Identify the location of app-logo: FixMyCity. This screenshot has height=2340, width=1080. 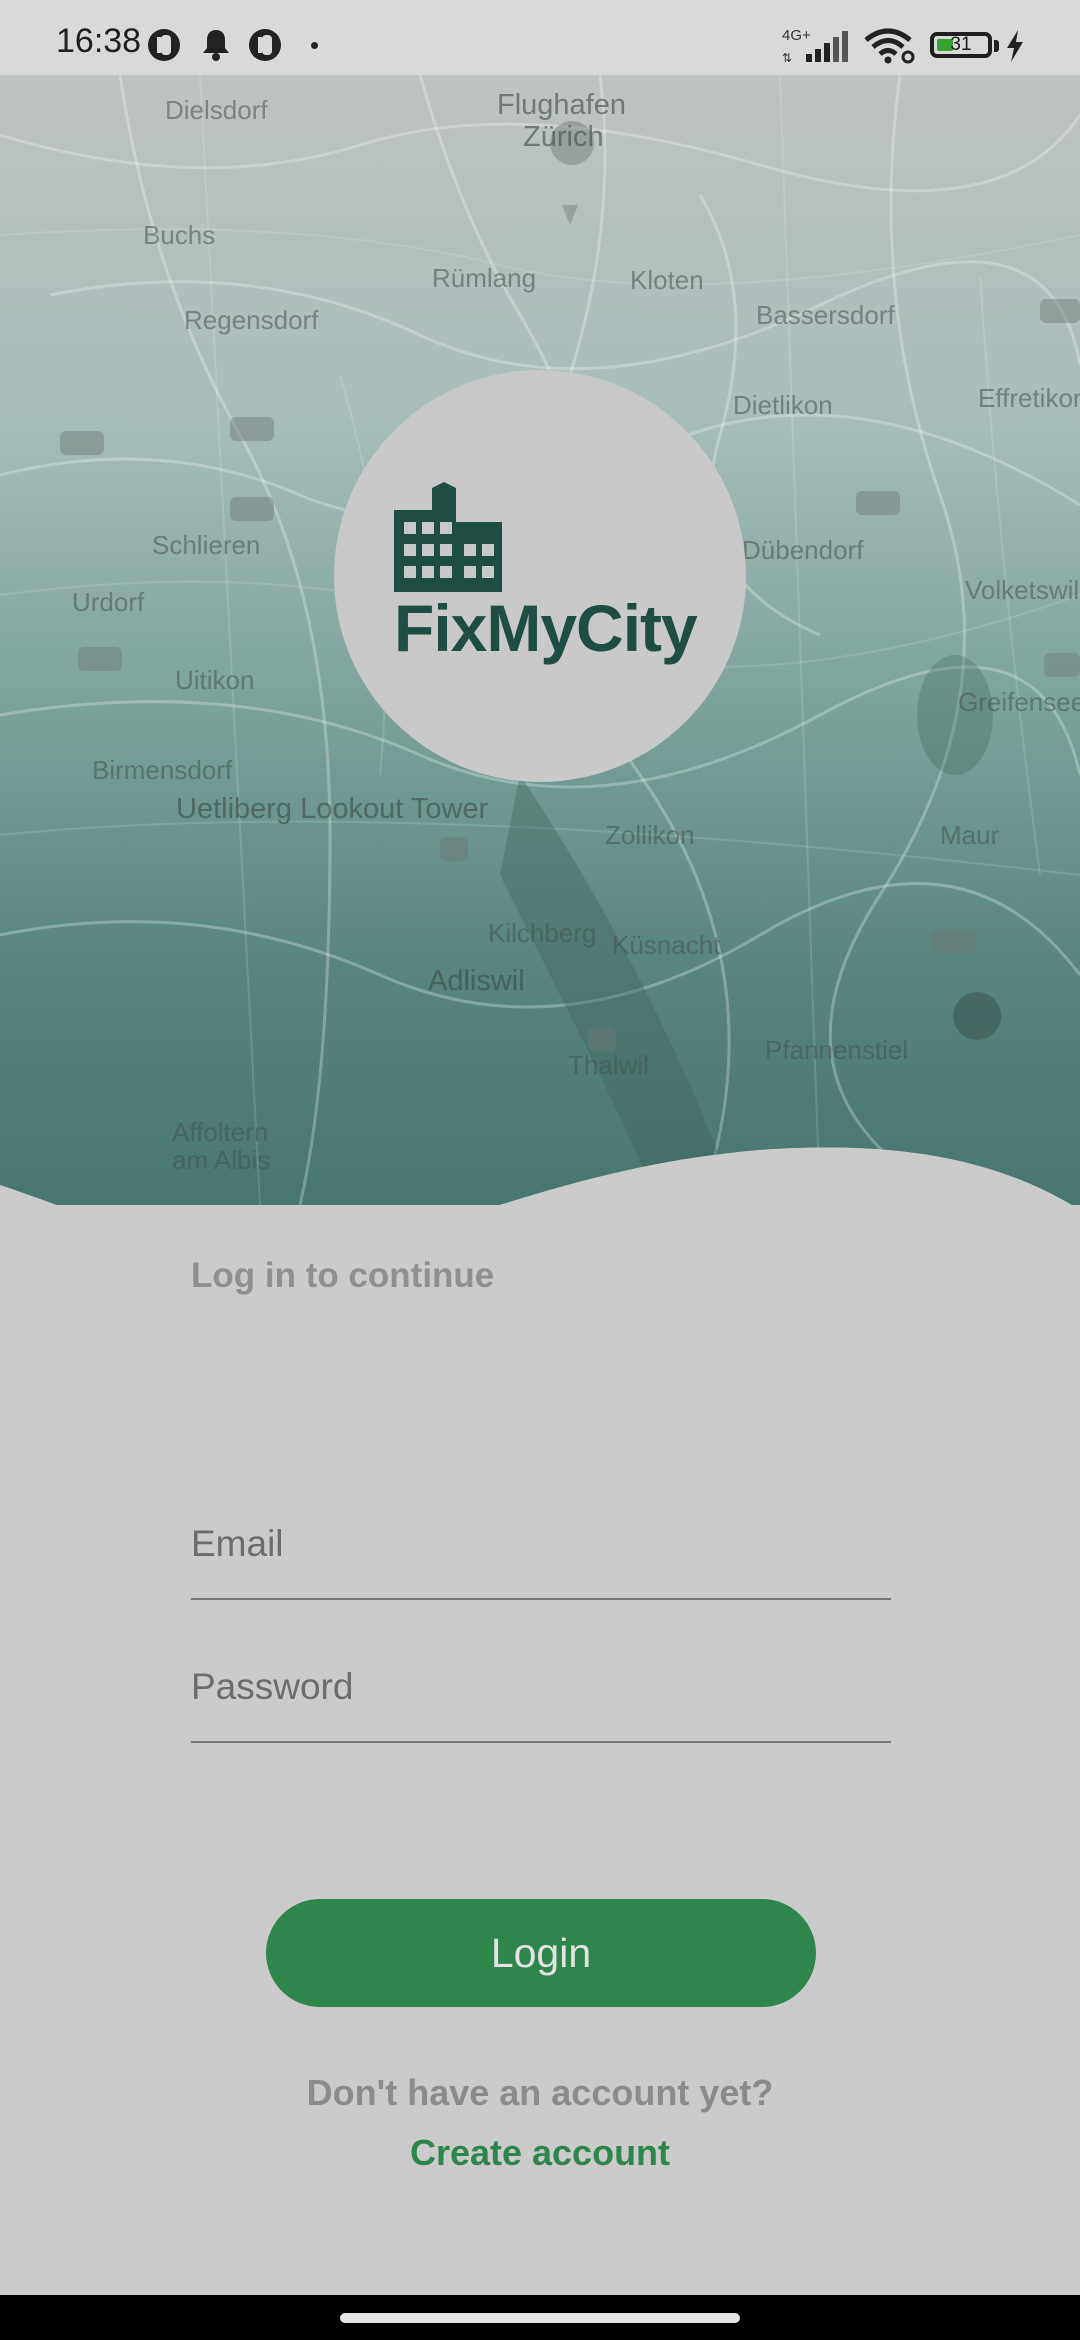
(540, 576).